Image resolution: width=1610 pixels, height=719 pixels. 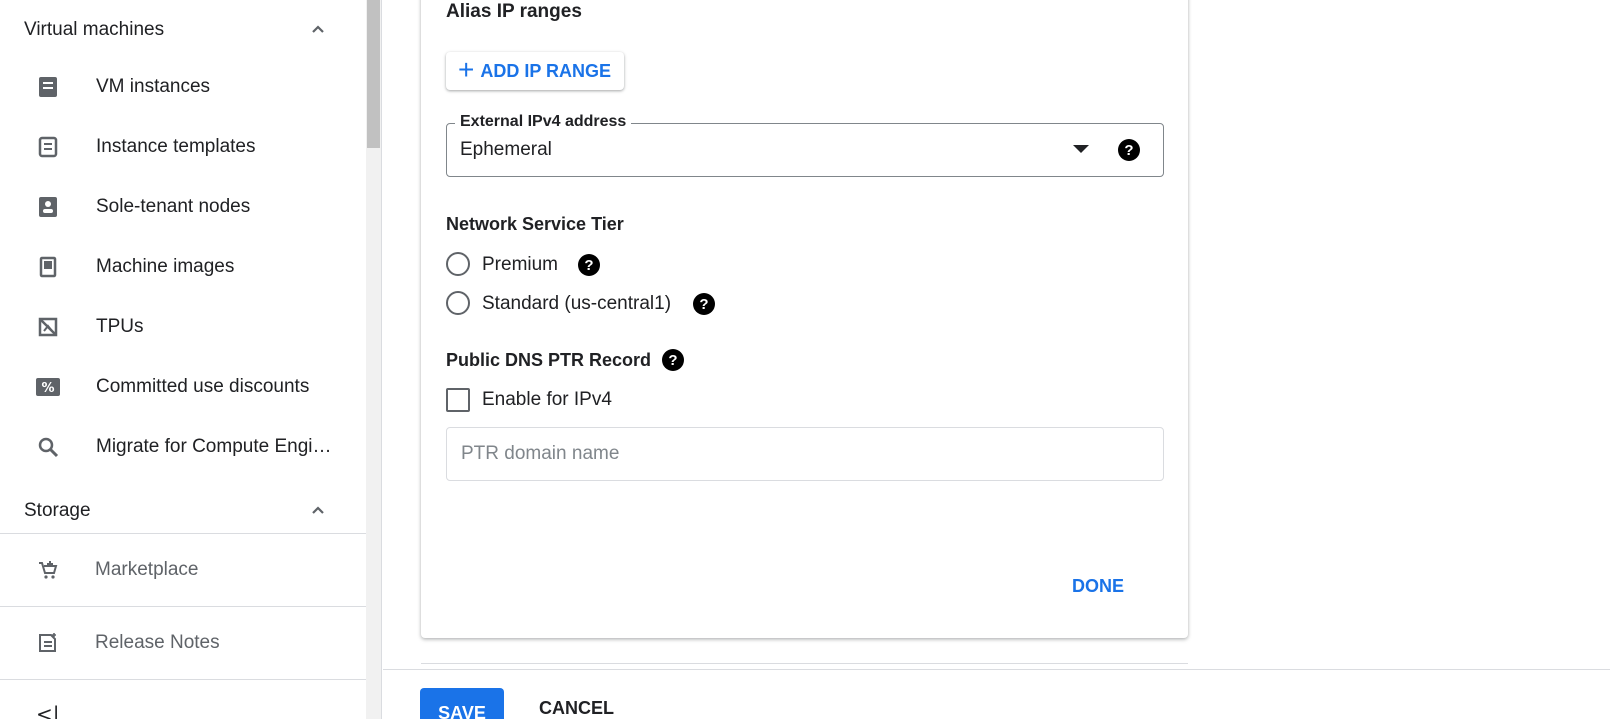 What do you see at coordinates (48, 207) in the screenshot?
I see `sole-tenant-nodes-icon` at bounding box center [48, 207].